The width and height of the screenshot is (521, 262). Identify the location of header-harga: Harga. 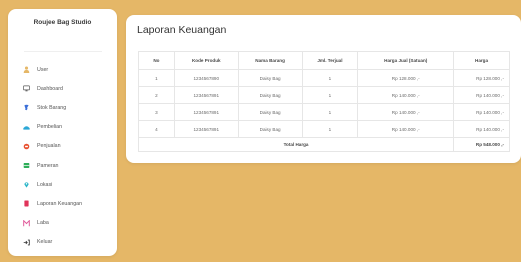
(481, 60).